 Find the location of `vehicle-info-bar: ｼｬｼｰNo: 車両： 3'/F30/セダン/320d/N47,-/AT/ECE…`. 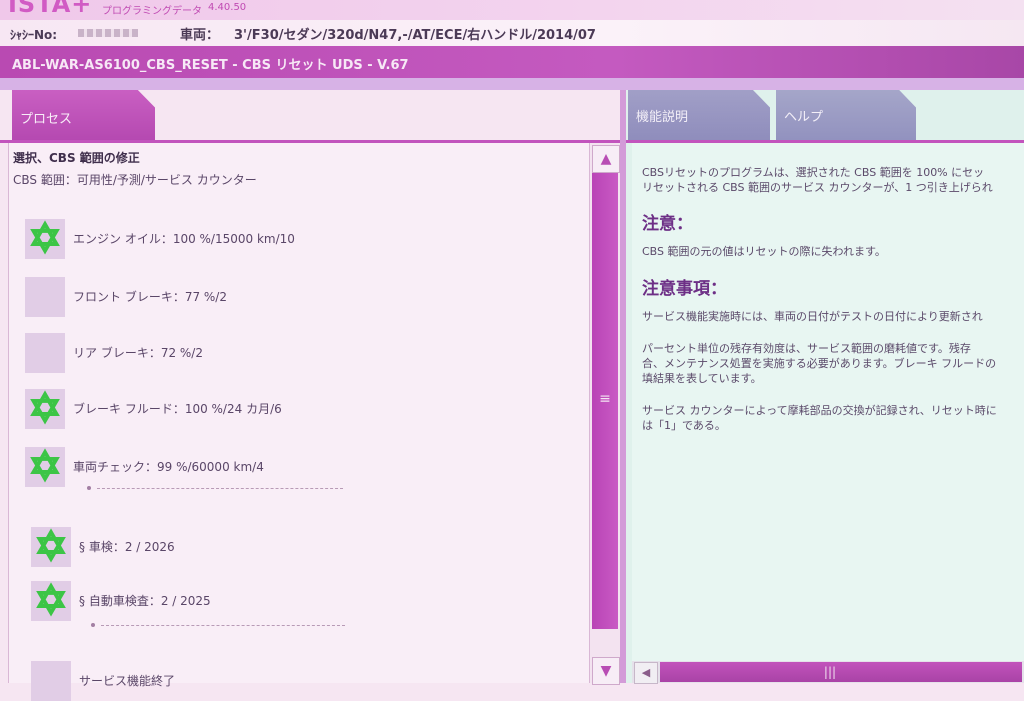

vehicle-info-bar: ｼｬｼｰNo: 車両： 3'/F30/セダン/320d/N47,-/AT/ECE… is located at coordinates (512, 33).